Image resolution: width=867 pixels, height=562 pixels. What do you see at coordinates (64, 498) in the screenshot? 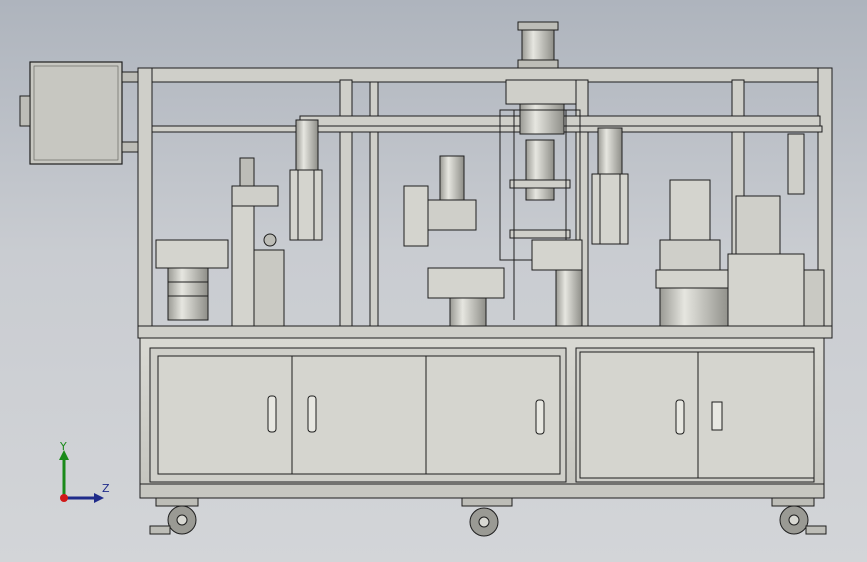
I see `x-axis-origin-icon` at bounding box center [64, 498].